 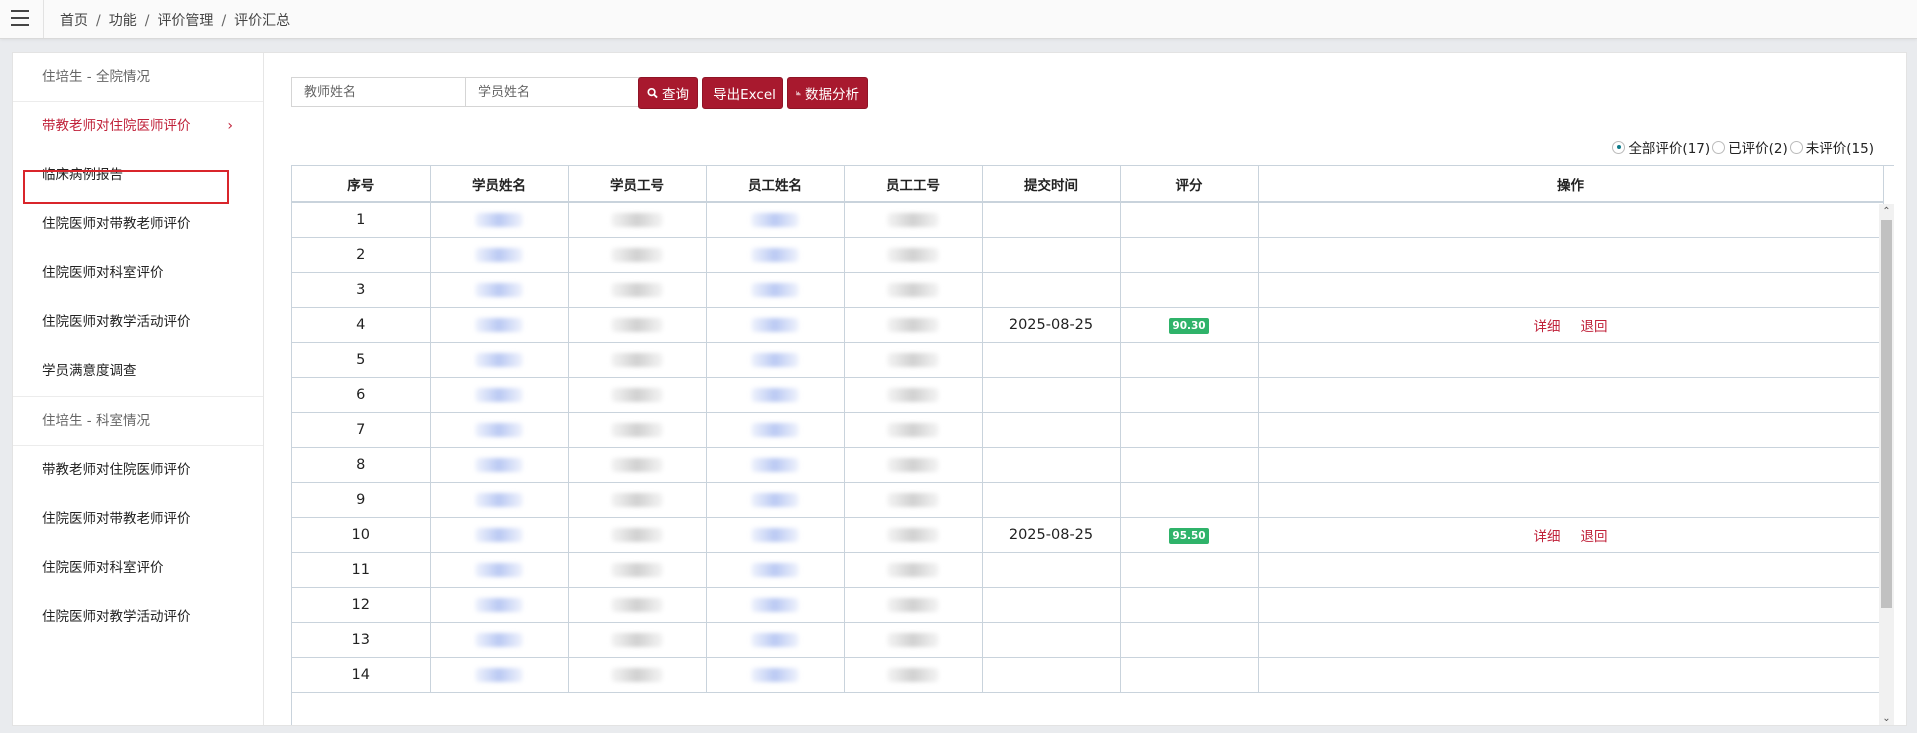 What do you see at coordinates (361, 325) in the screenshot?
I see `cell-no: 4` at bounding box center [361, 325].